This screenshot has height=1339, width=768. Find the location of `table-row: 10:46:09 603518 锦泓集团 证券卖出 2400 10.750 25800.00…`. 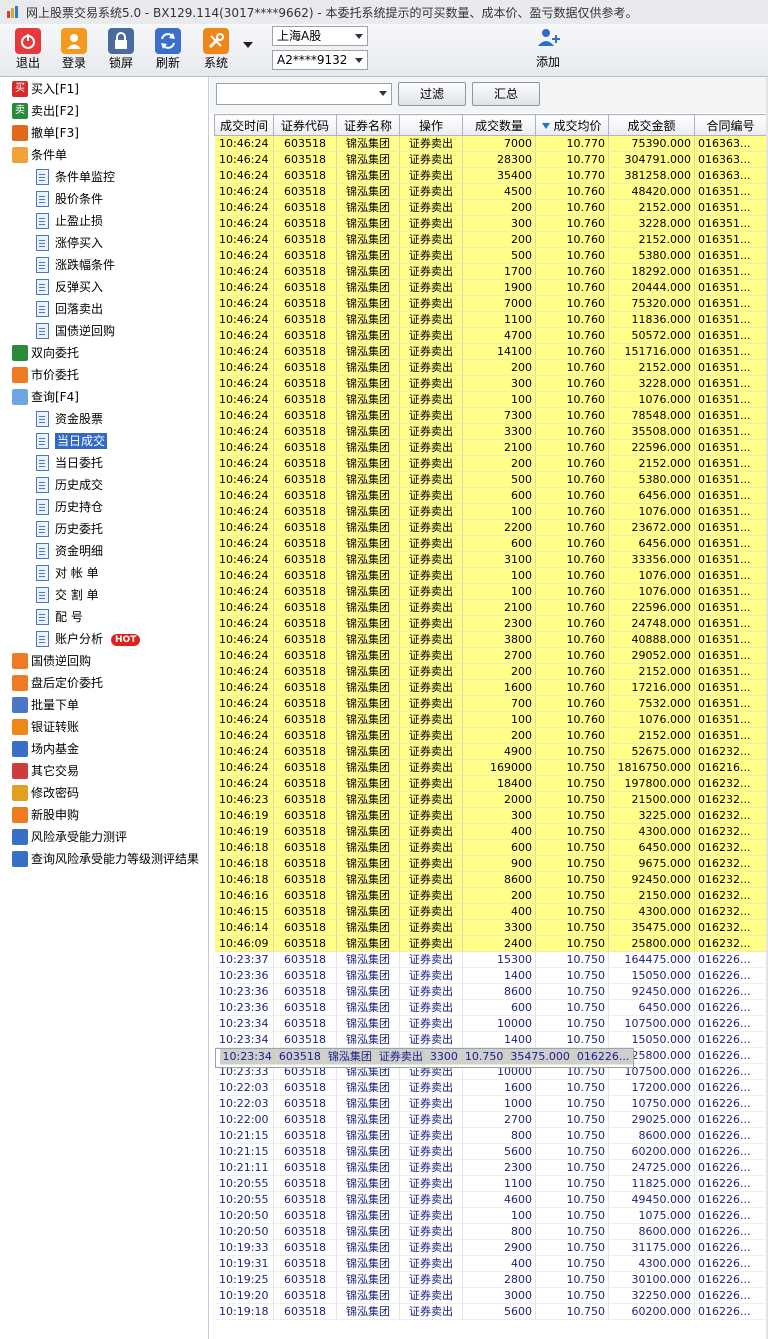

table-row: 10:46:09 603518 锦泓集团 证券卖出 2400 10.750 25800.00… is located at coordinates (490, 943).